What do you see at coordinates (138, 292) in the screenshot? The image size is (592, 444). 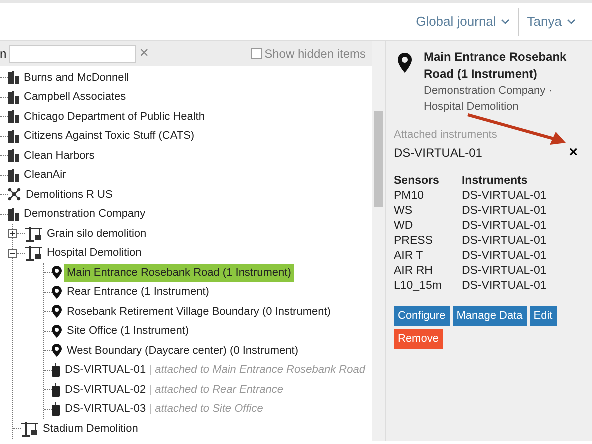 I see `tree-item: Rear Entrance (1 Instrument)` at bounding box center [138, 292].